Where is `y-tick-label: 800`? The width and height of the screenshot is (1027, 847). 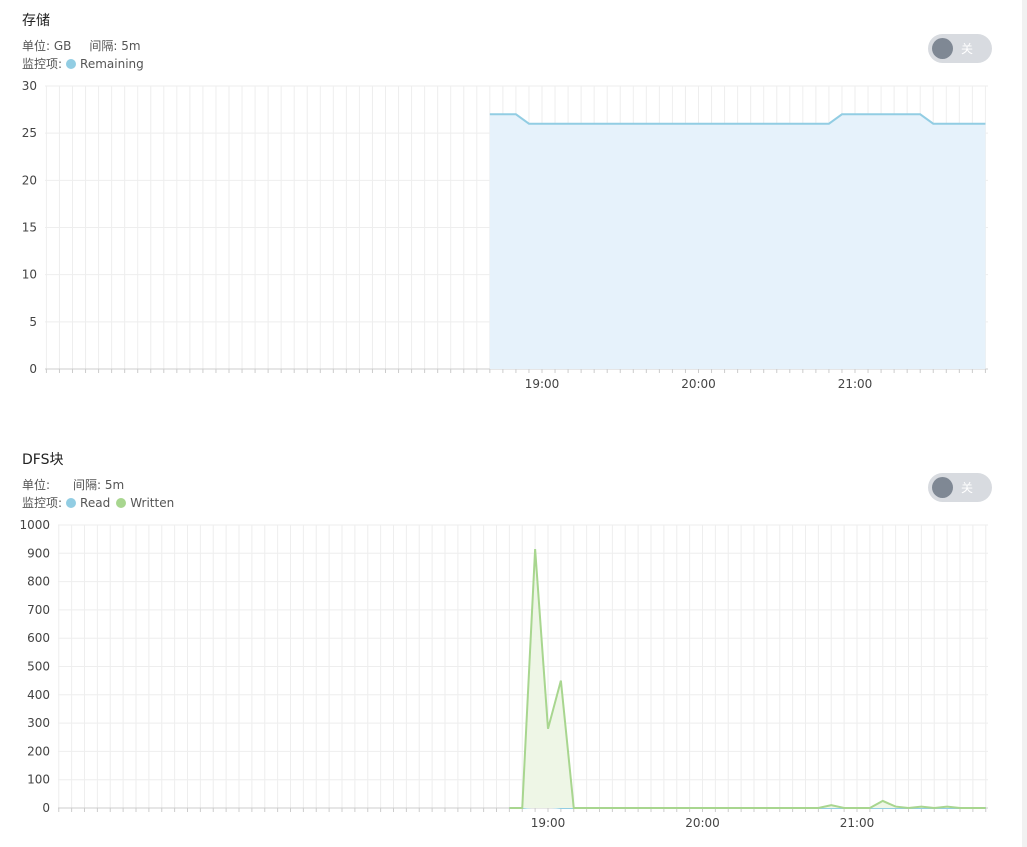
y-tick-label: 800 is located at coordinates (38, 582).